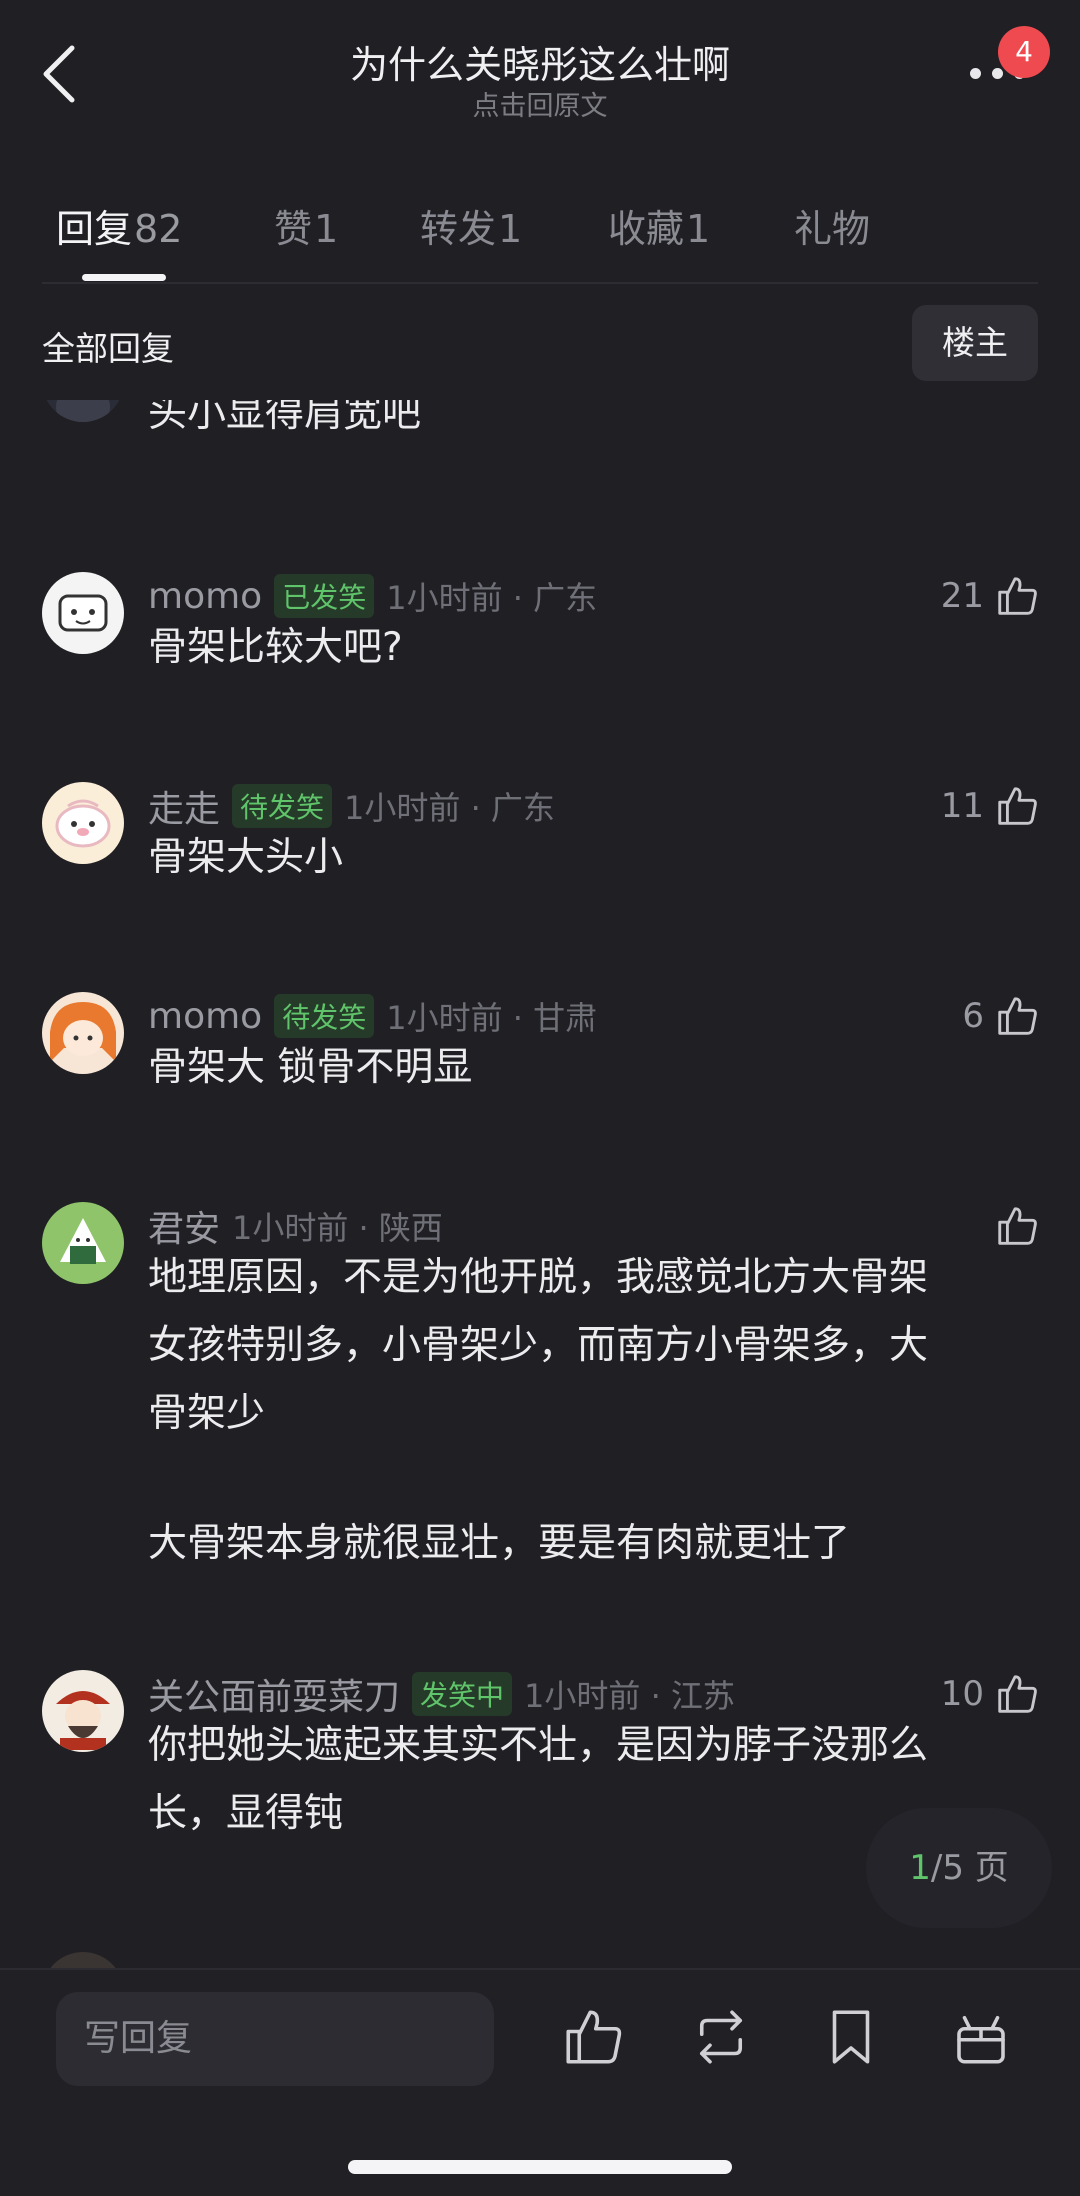  What do you see at coordinates (659, 225) in the screenshot?
I see `tab-favorites: 收藏1` at bounding box center [659, 225].